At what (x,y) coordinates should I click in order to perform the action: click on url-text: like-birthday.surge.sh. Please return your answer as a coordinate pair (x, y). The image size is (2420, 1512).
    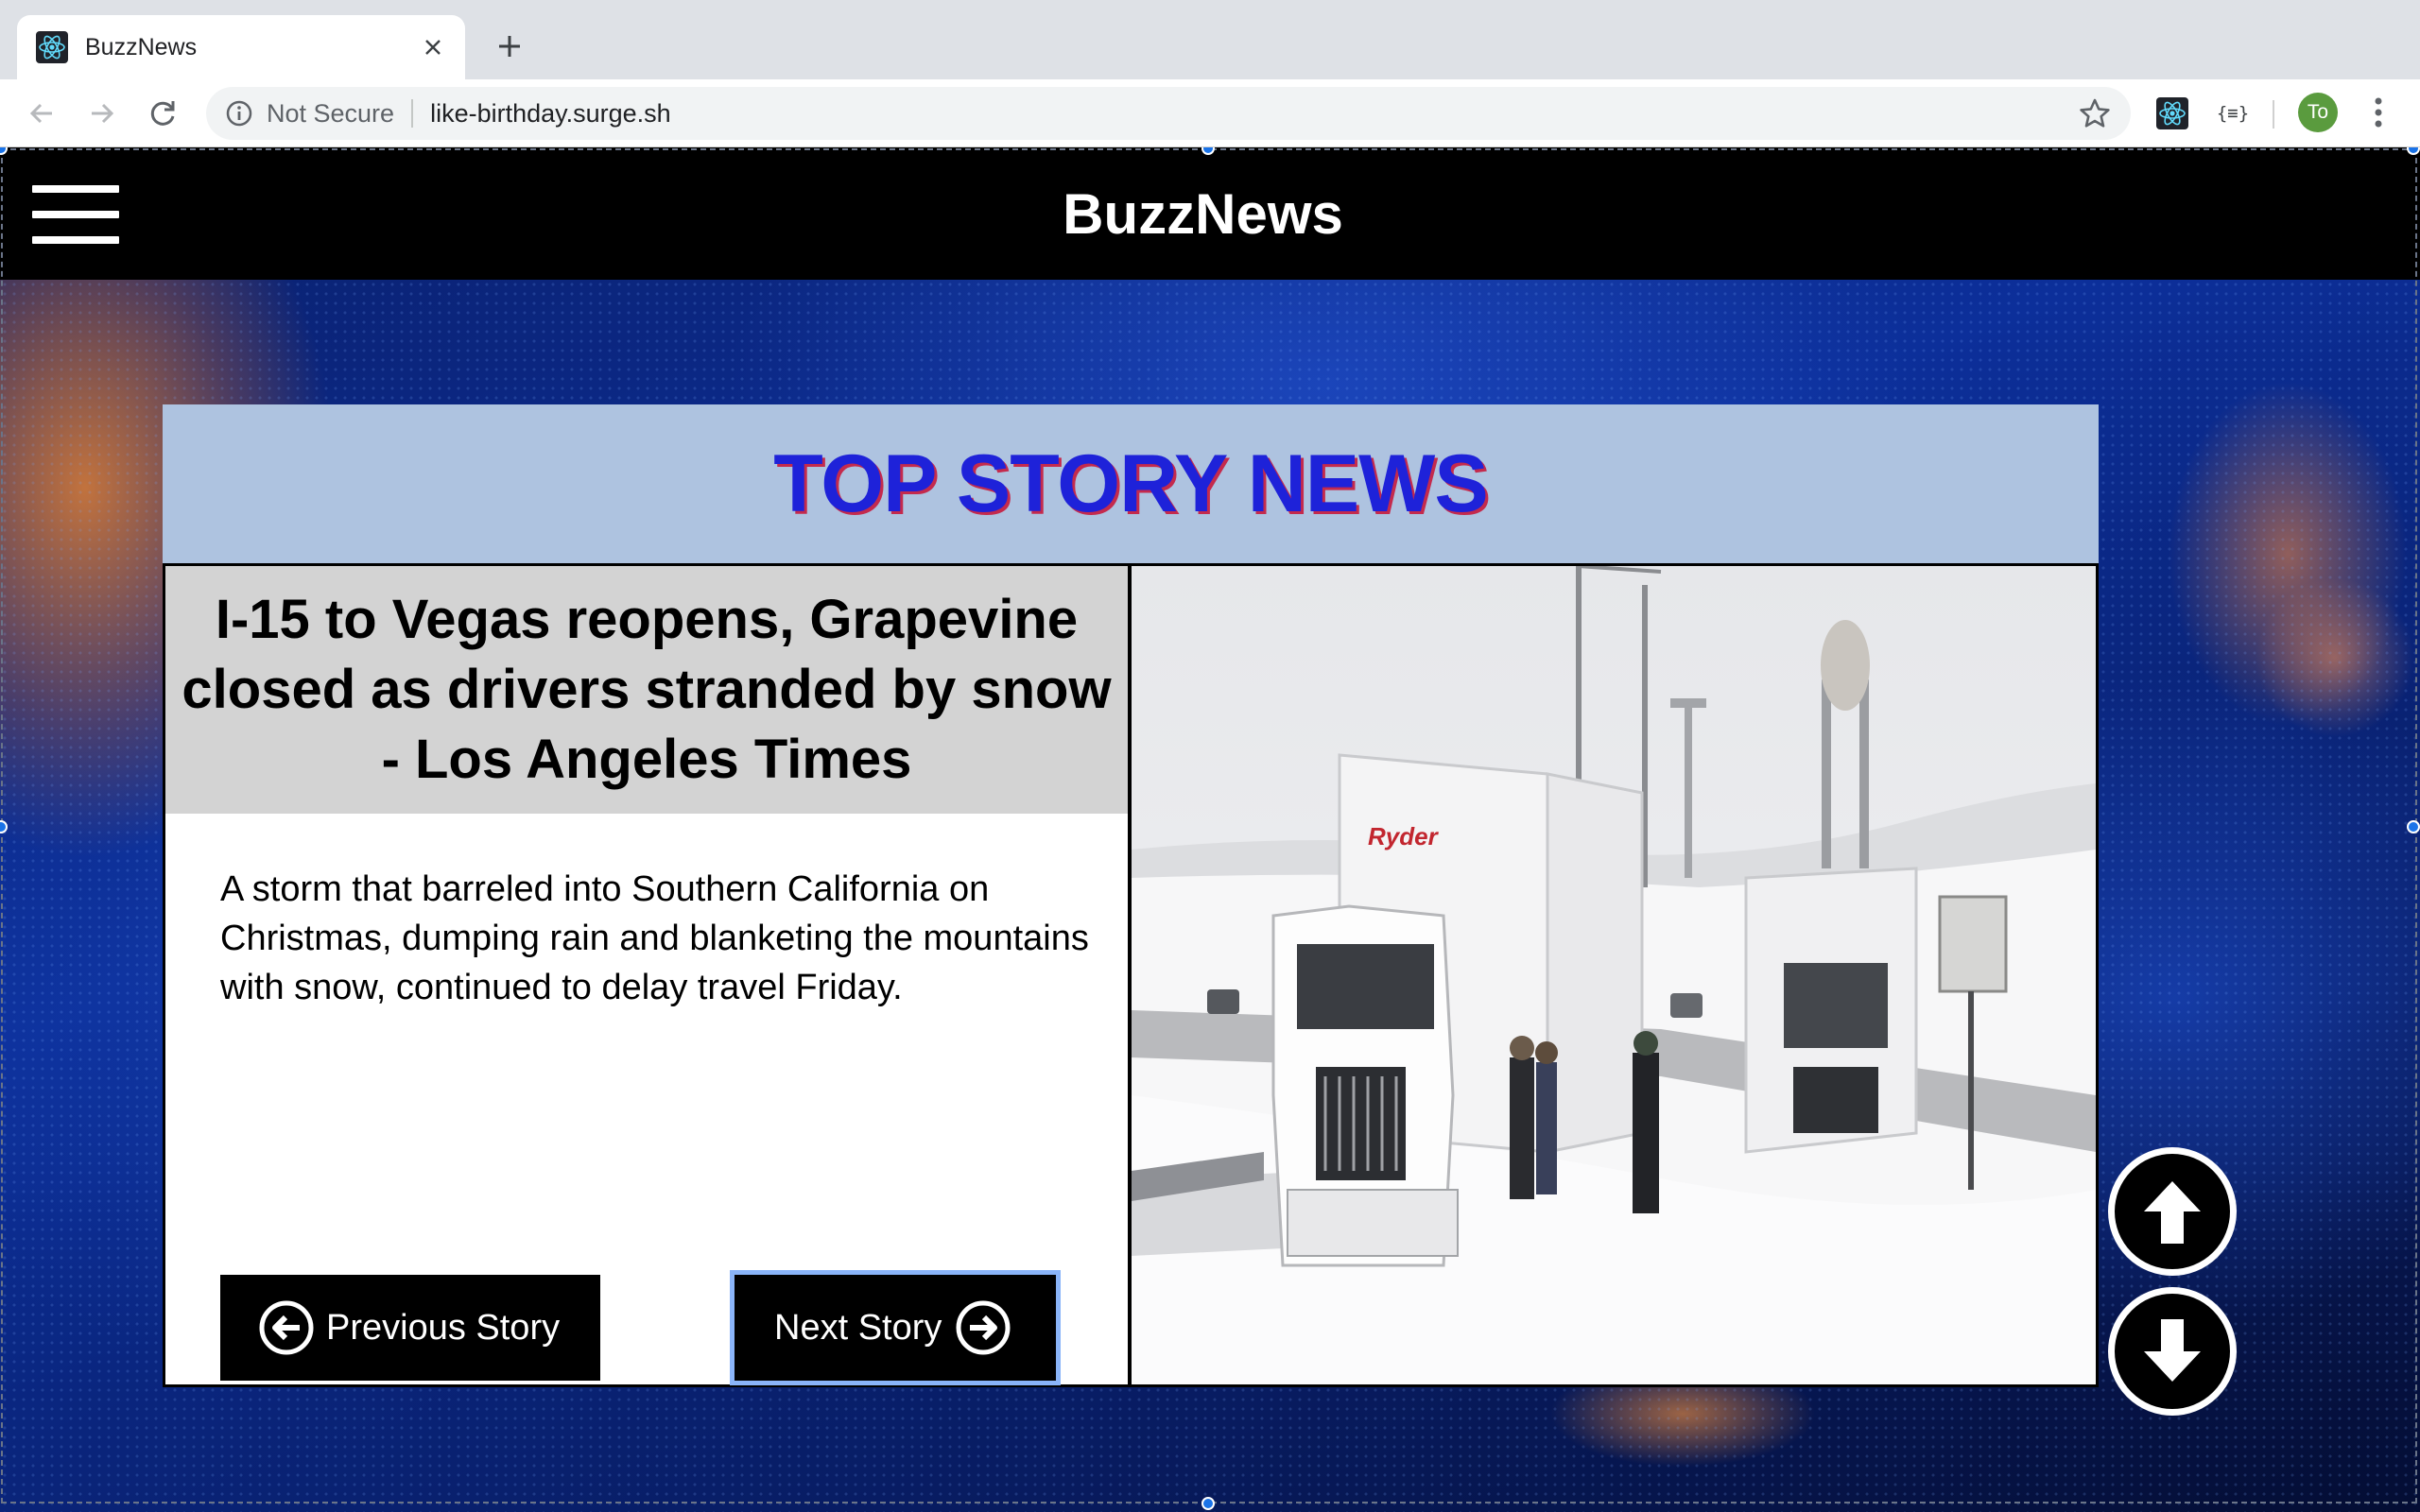
    Looking at the image, I should click on (1254, 114).